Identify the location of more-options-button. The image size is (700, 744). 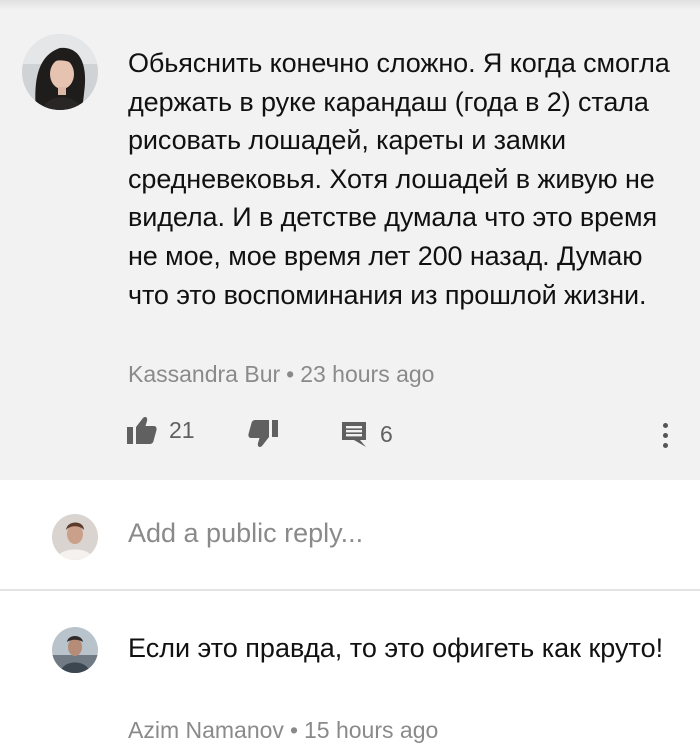
(665, 435).